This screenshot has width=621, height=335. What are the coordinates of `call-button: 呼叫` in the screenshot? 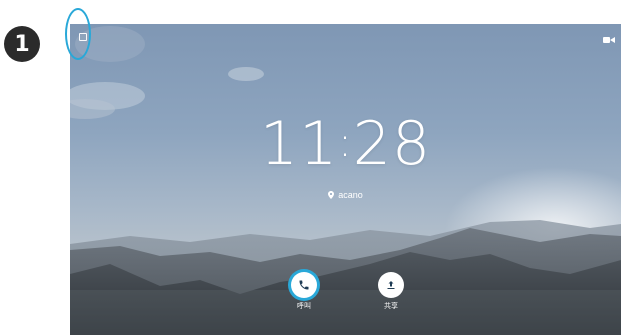 It's located at (304, 291).